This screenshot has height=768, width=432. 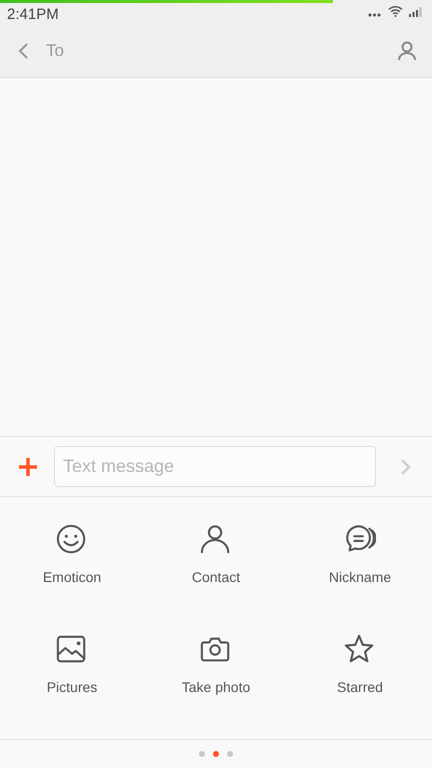 What do you see at coordinates (28, 466) in the screenshot?
I see `add-button` at bounding box center [28, 466].